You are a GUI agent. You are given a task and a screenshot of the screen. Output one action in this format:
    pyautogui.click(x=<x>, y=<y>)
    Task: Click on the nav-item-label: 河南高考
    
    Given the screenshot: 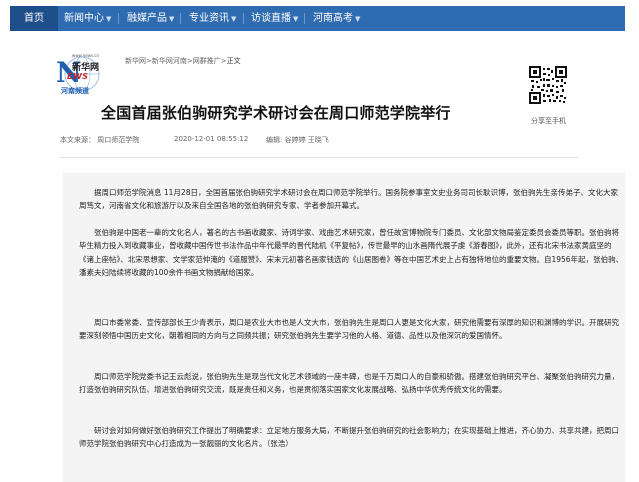 What is the action you would take?
    pyautogui.click(x=333, y=18)
    